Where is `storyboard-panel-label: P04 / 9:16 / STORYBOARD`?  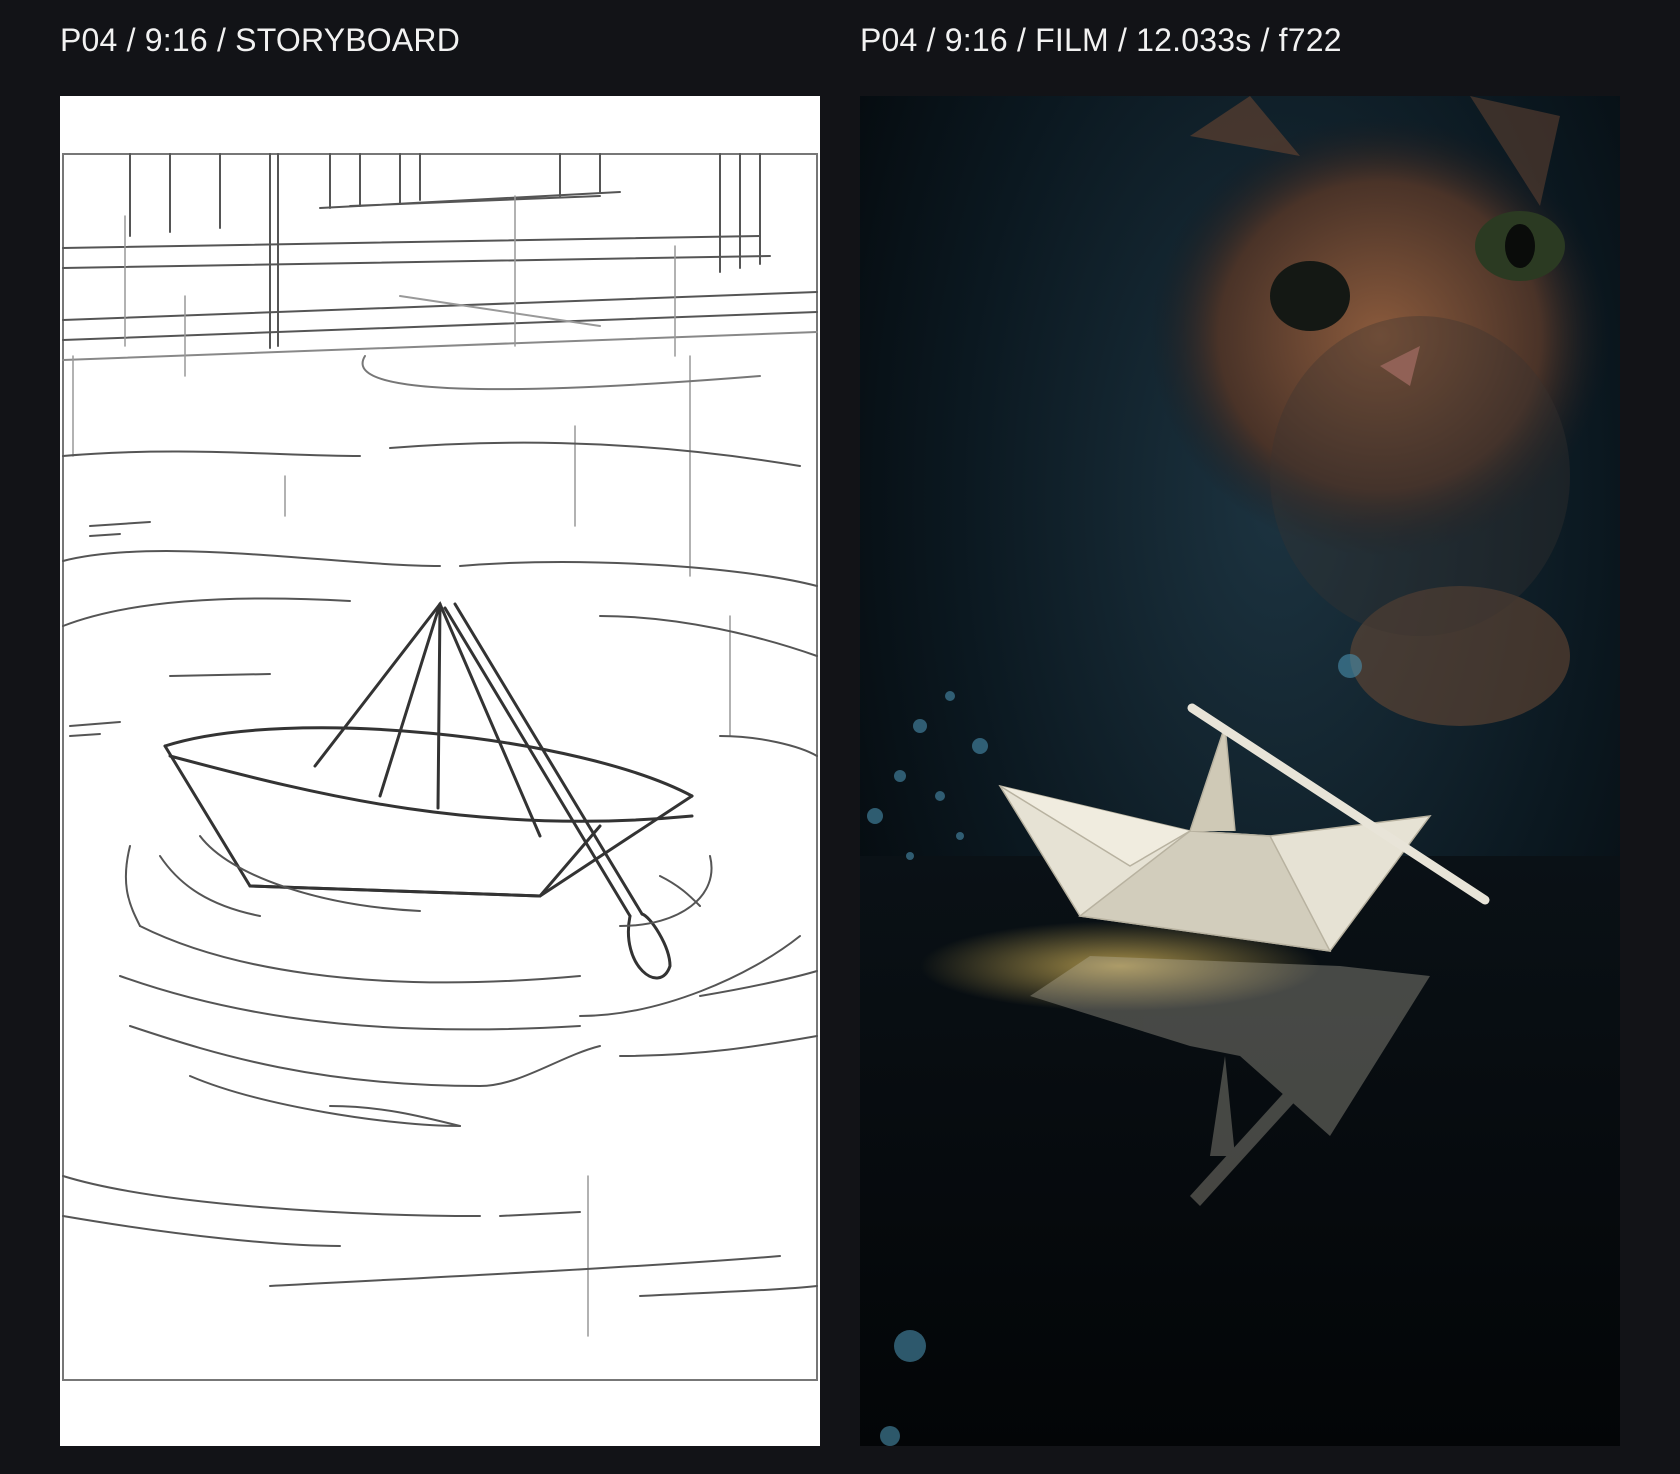
storyboard-panel-label: P04 / 9:16 / STORYBOARD is located at coordinates (260, 40).